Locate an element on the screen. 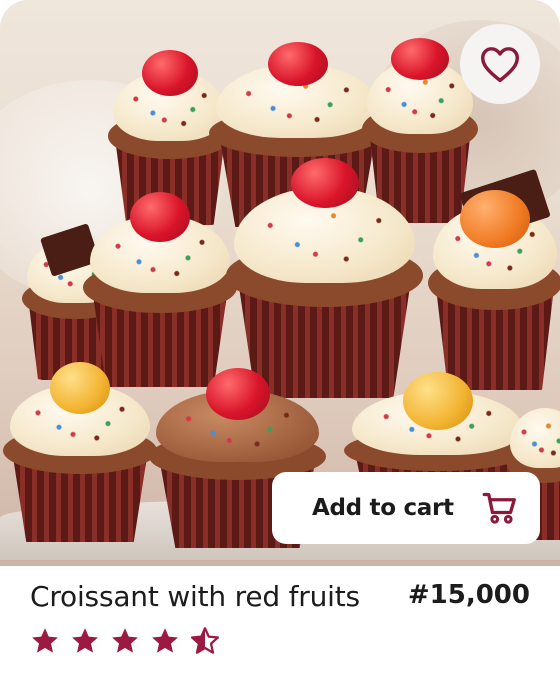  add-to-cart-label: Add to cart is located at coordinates (383, 508).